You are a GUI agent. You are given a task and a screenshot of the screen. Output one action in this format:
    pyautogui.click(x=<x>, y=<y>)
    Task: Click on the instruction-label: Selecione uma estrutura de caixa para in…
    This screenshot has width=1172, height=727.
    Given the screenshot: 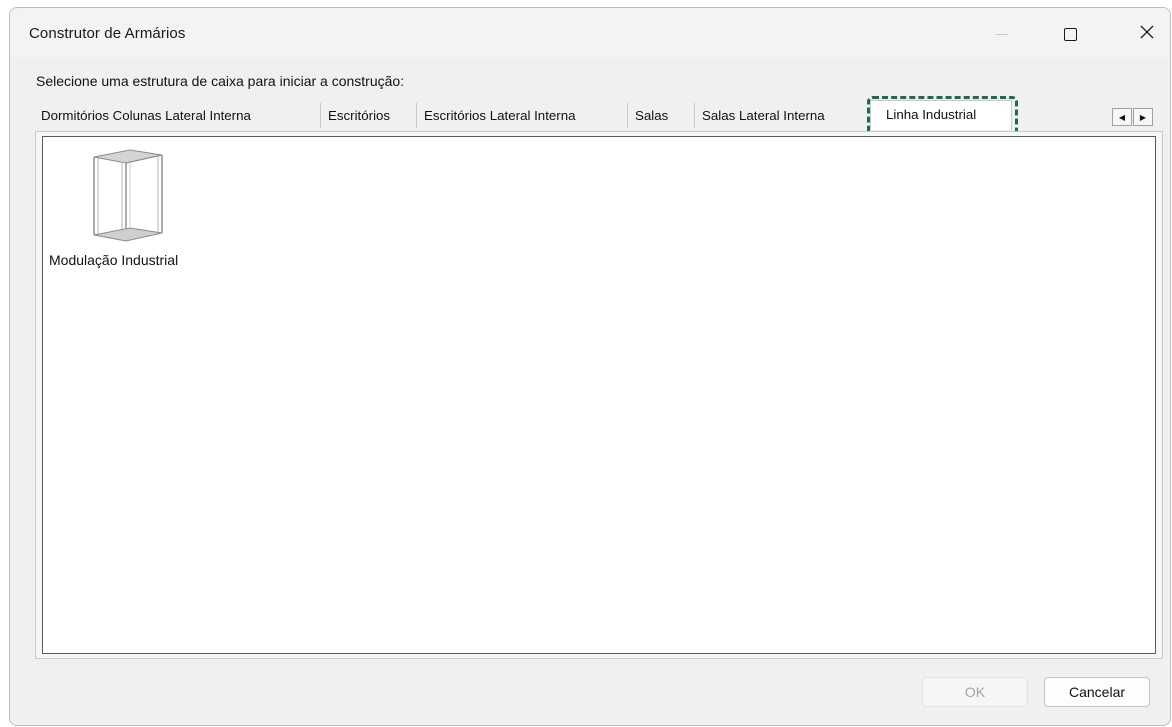 What is the action you would take?
    pyautogui.click(x=220, y=81)
    